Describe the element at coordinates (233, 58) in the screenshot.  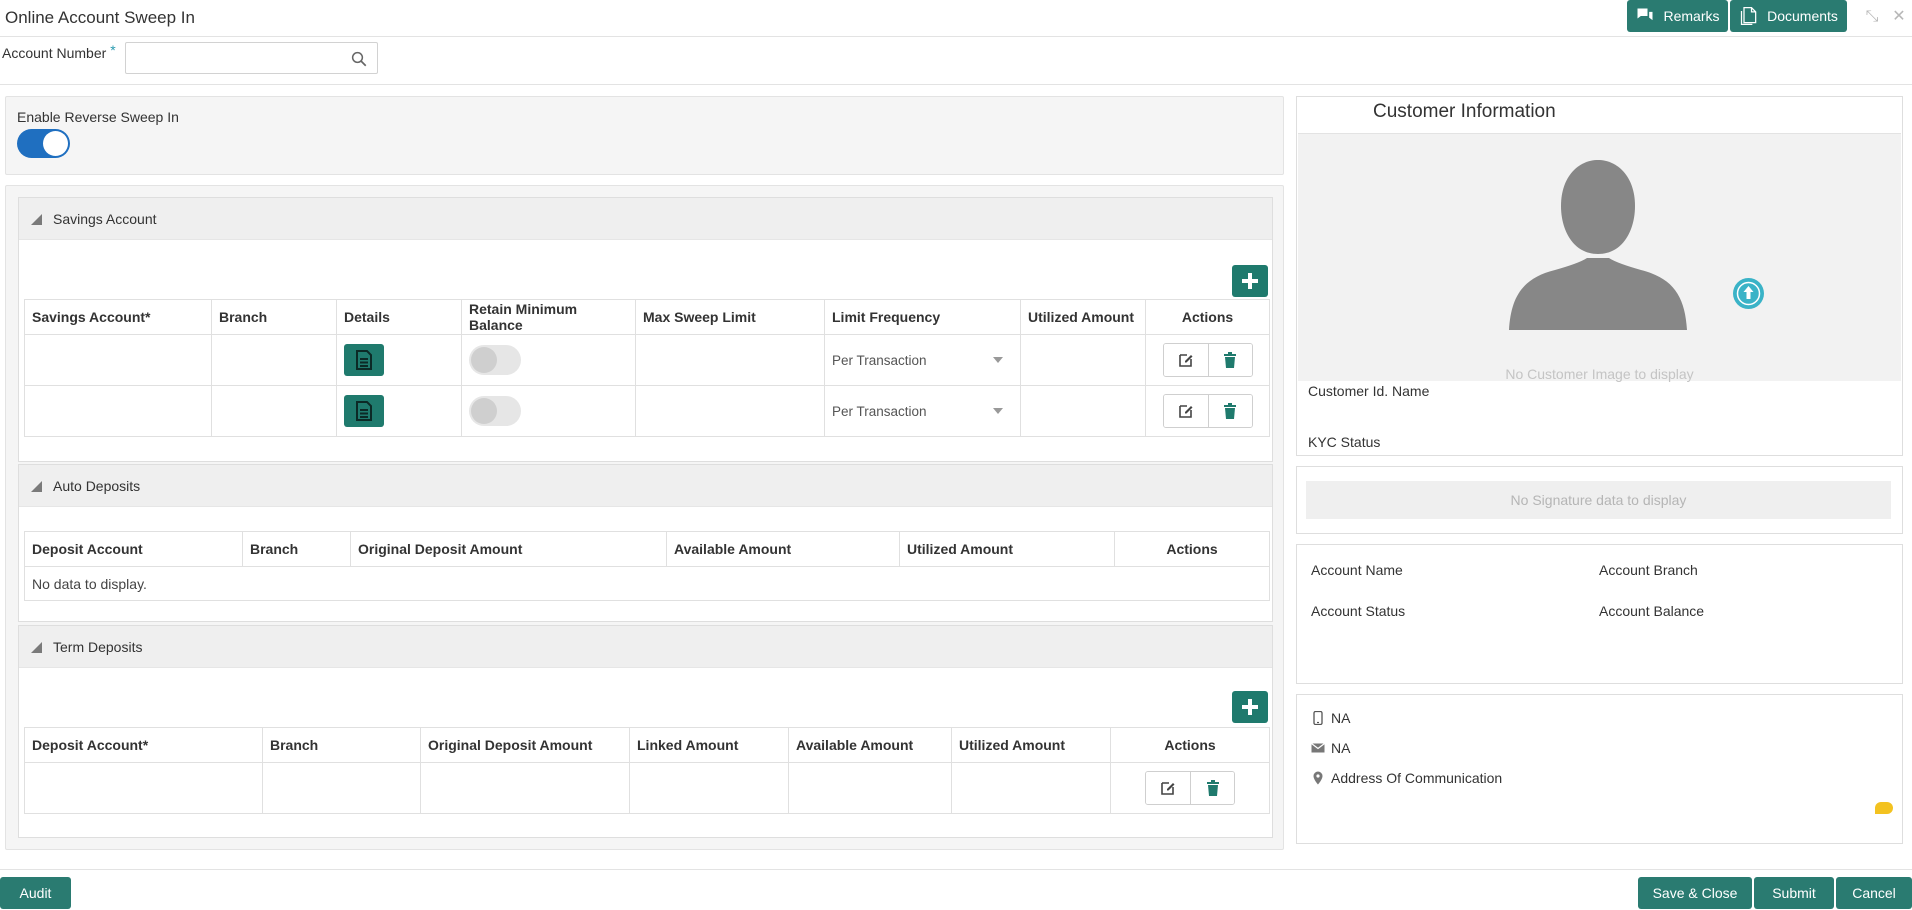
I see `account-number-input` at that location.